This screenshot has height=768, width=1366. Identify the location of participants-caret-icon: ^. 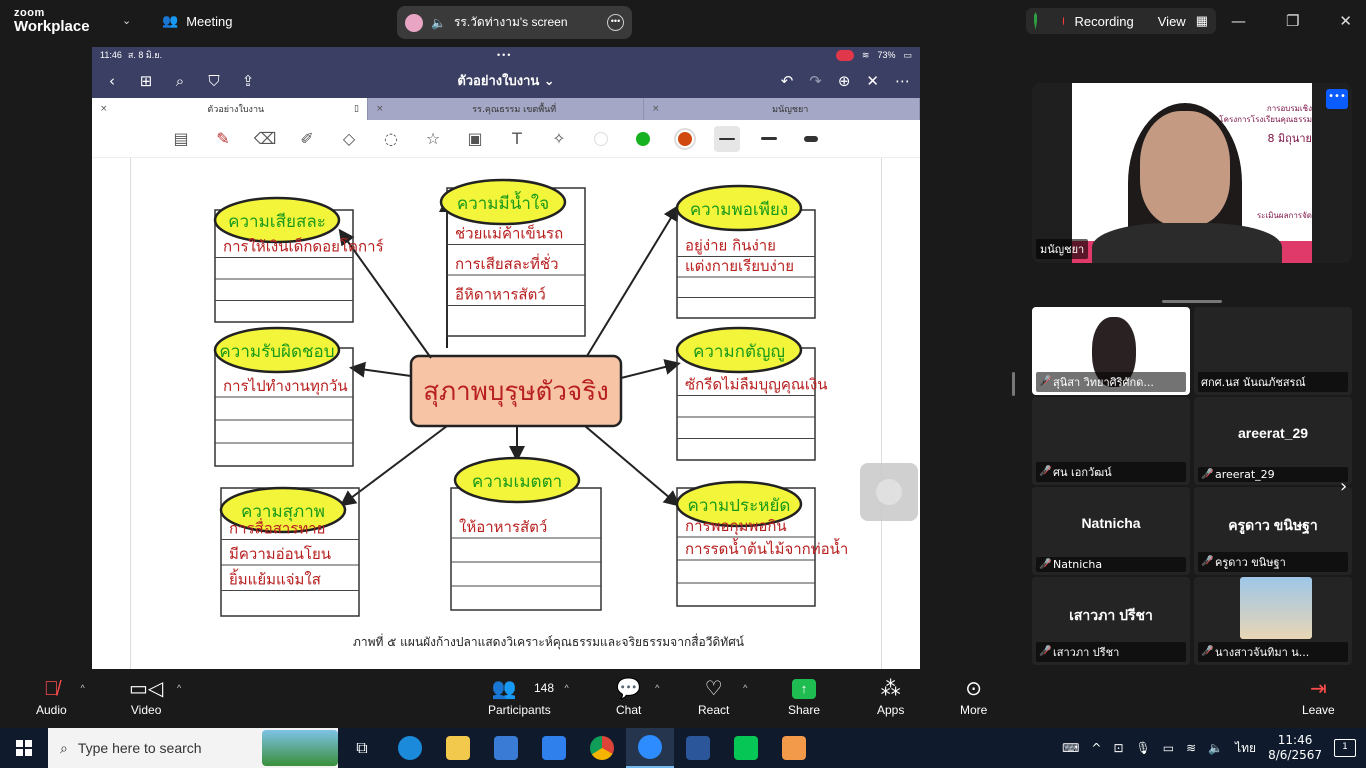
(566, 688).